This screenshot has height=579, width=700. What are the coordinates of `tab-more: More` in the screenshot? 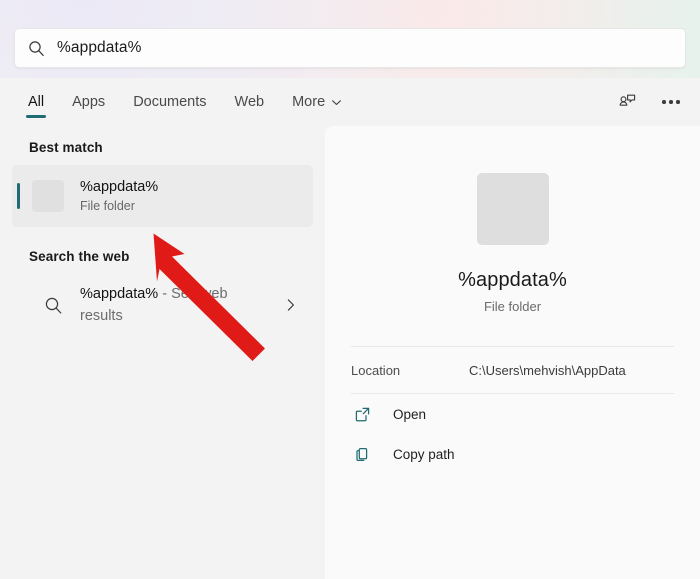 It's located at (317, 102).